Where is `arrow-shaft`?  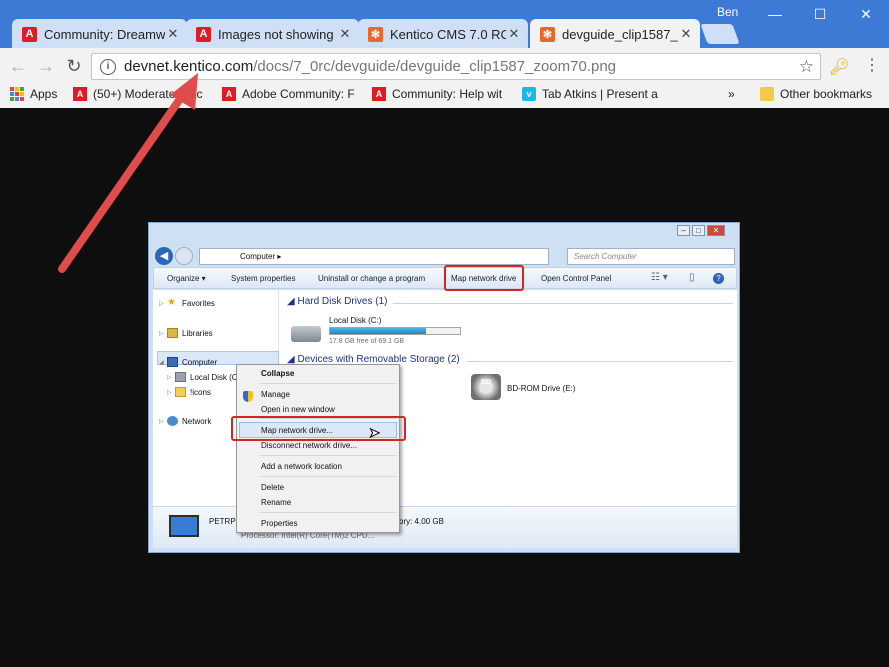 arrow-shaft is located at coordinates (122, 182).